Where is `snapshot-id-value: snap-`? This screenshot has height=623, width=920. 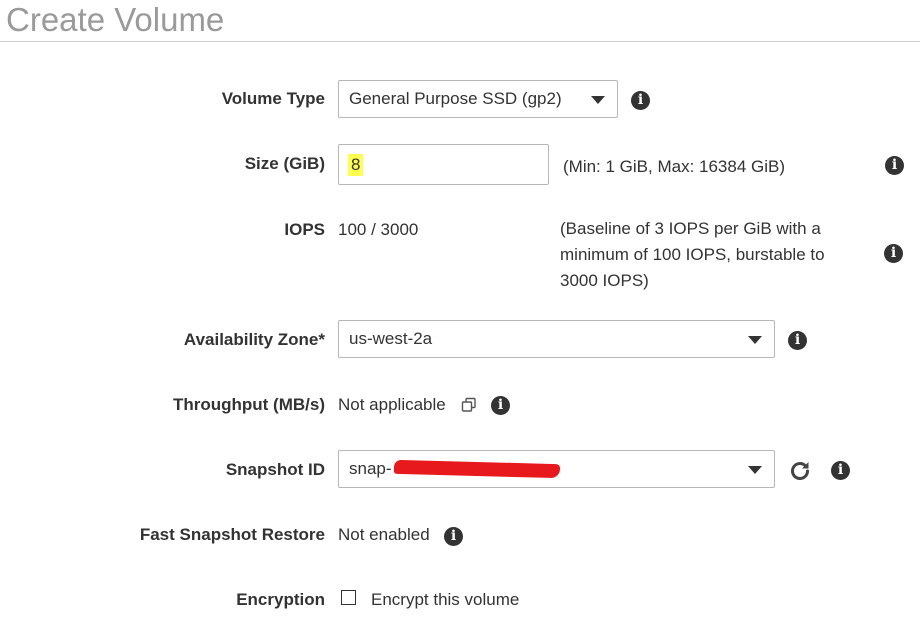 snapshot-id-value: snap- is located at coordinates (370, 468).